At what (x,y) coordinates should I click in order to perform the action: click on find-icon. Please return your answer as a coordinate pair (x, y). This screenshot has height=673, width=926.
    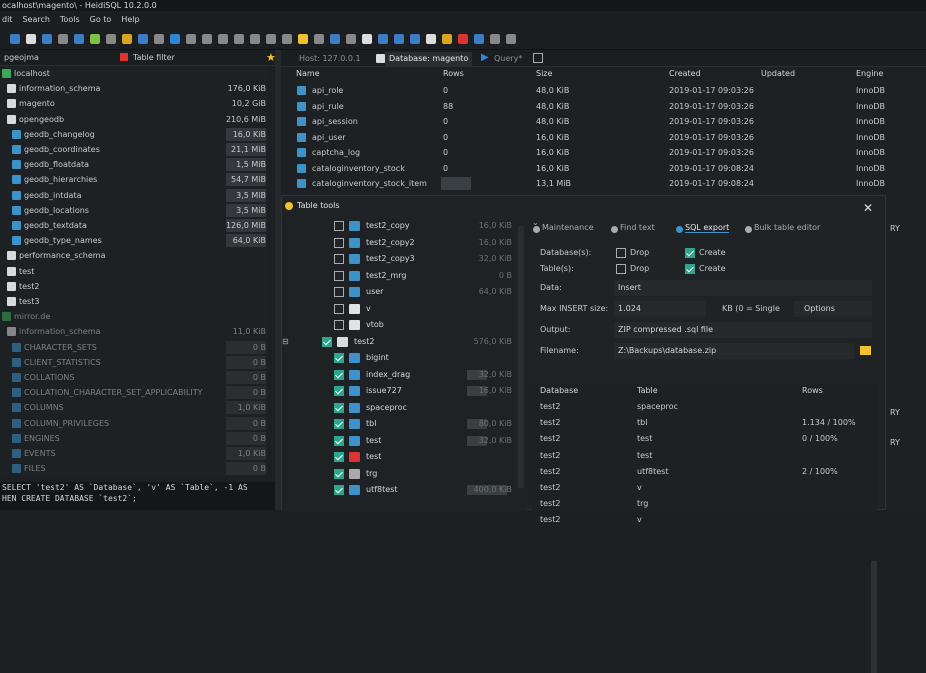
    Looking at the image, I should click on (351, 39).